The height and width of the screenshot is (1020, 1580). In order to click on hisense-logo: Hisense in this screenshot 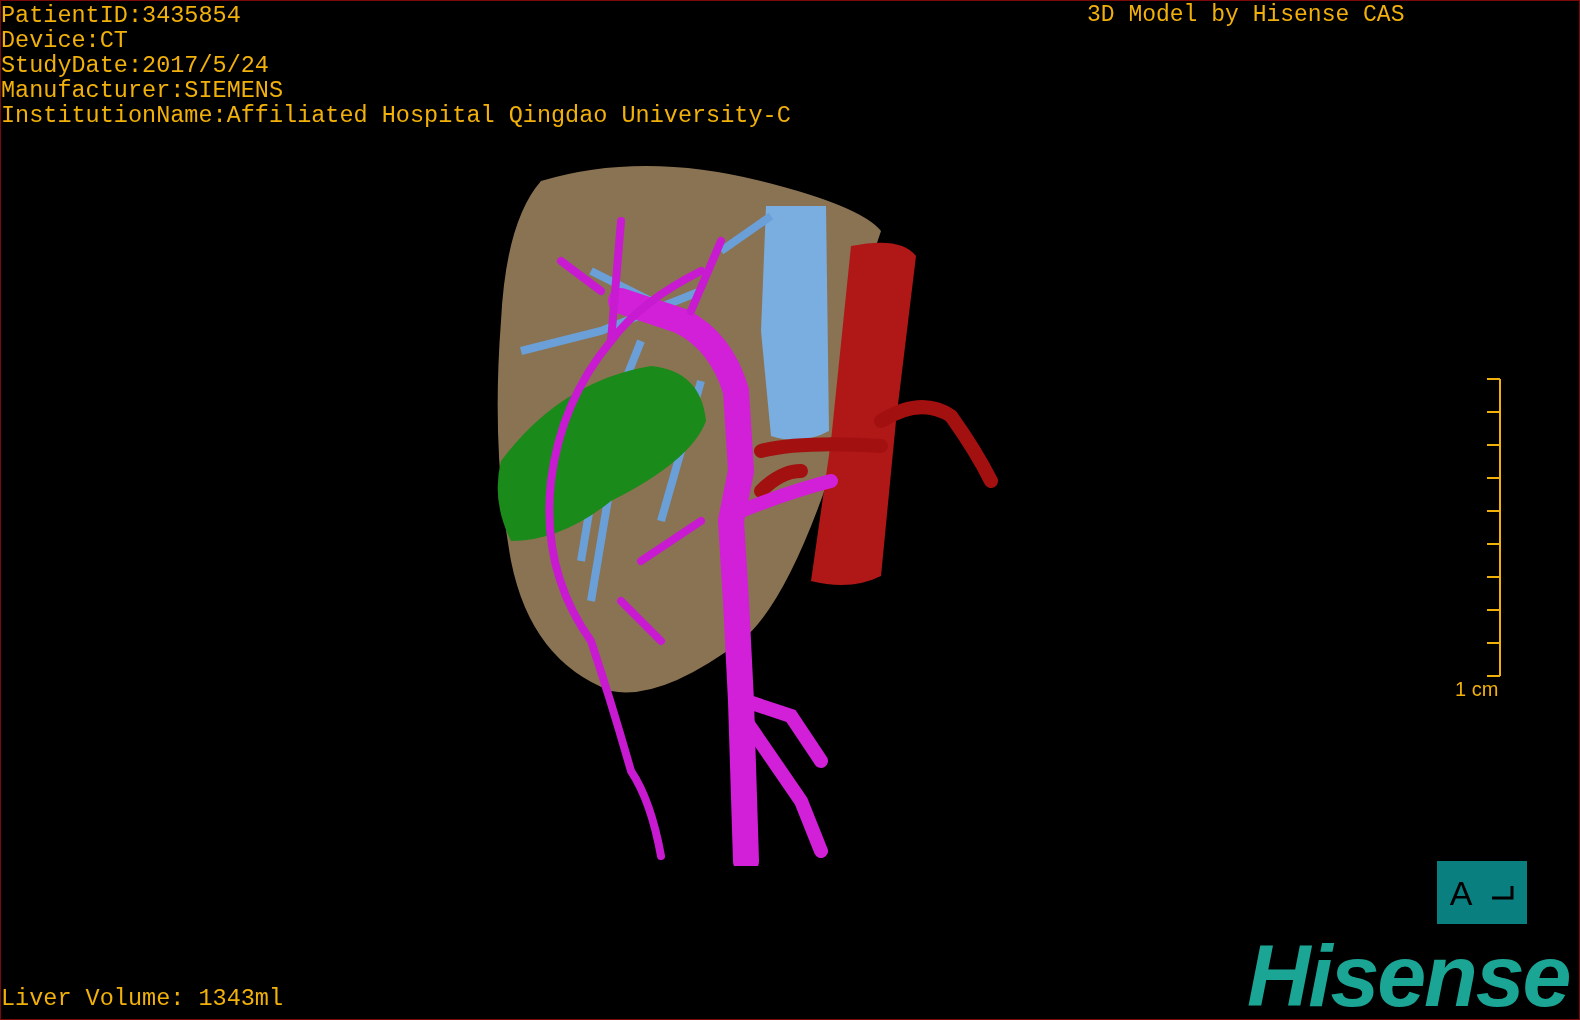, I will do `click(1408, 975)`.